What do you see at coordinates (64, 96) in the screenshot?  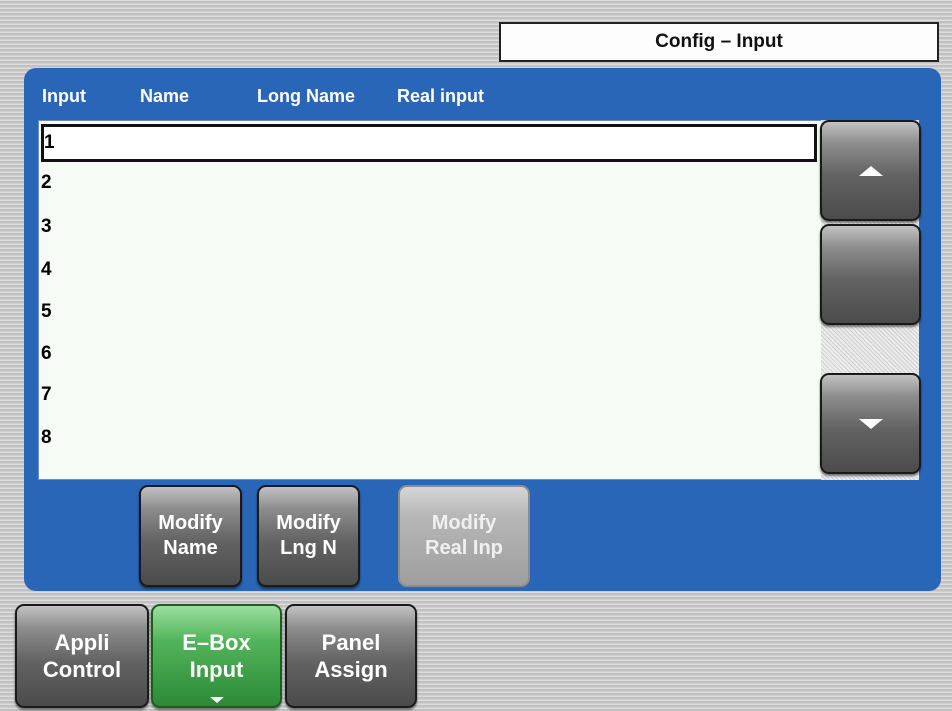 I see `column-header-input: Input` at bounding box center [64, 96].